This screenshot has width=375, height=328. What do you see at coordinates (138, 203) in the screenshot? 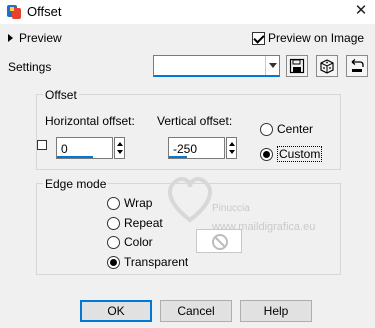
I see `edge-option-label: Wrap` at bounding box center [138, 203].